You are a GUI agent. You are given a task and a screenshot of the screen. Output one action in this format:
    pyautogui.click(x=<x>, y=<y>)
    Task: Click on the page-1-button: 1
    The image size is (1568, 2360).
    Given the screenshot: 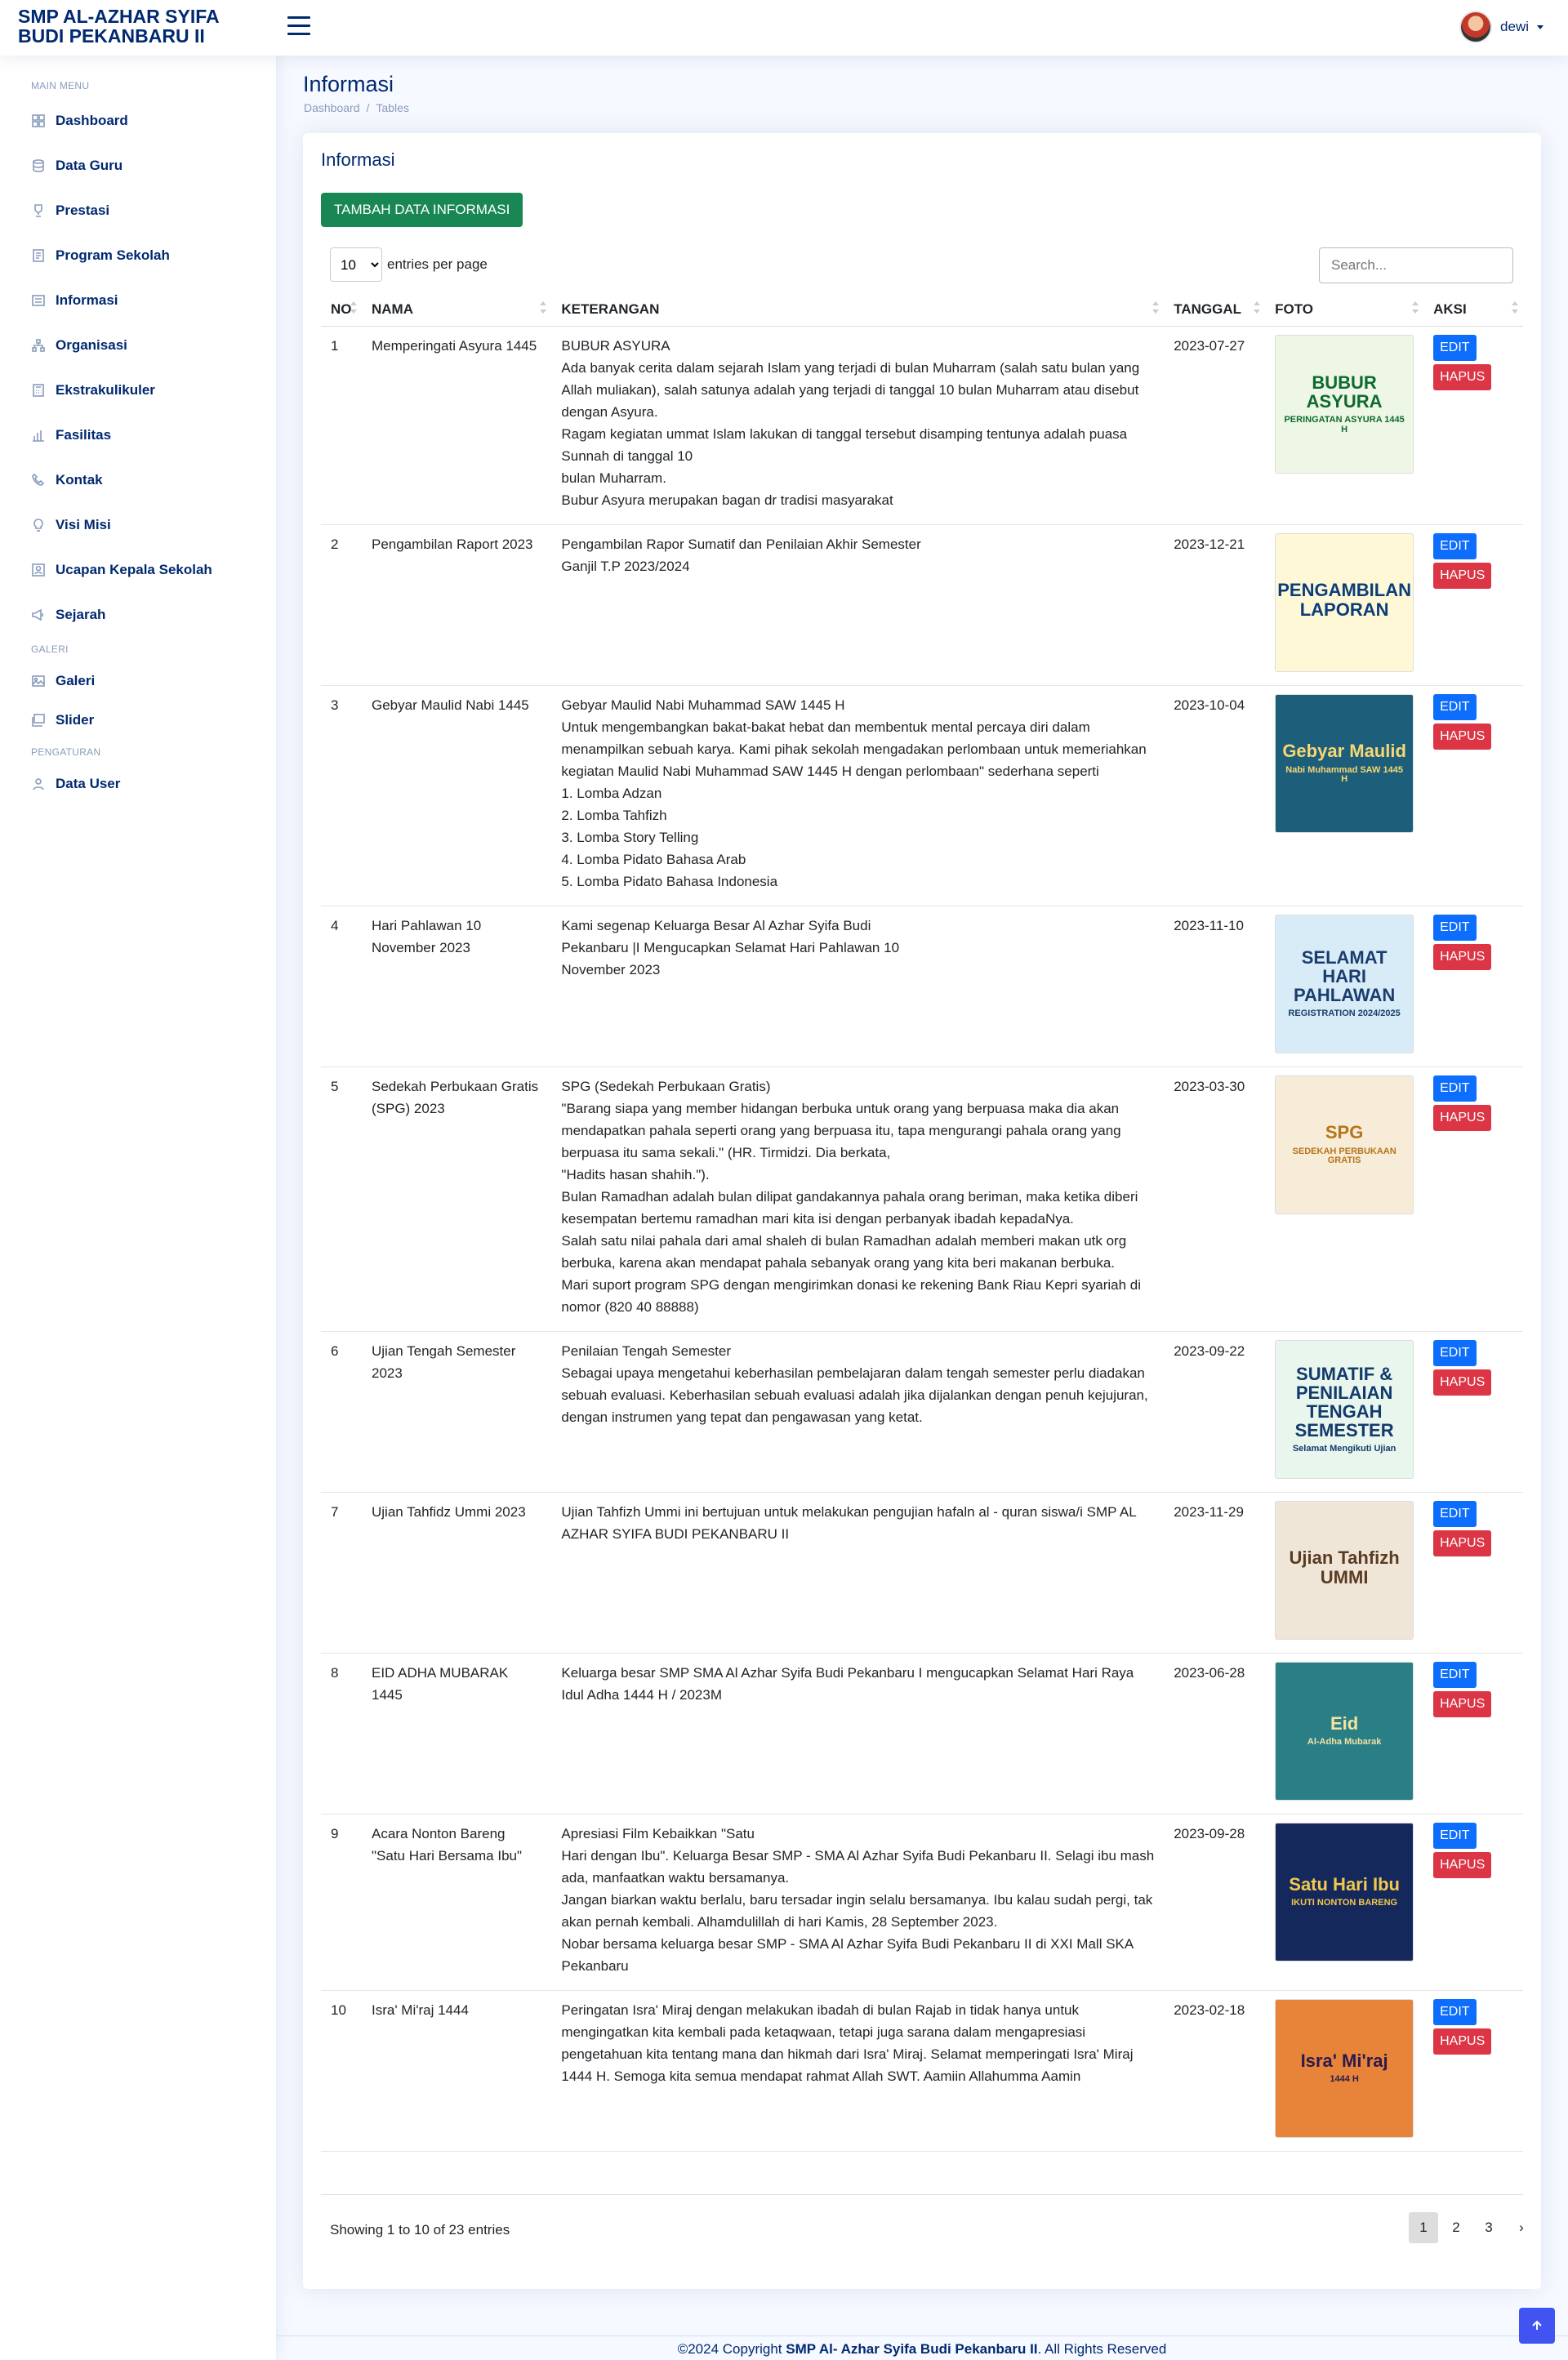 What is the action you would take?
    pyautogui.click(x=1423, y=2227)
    